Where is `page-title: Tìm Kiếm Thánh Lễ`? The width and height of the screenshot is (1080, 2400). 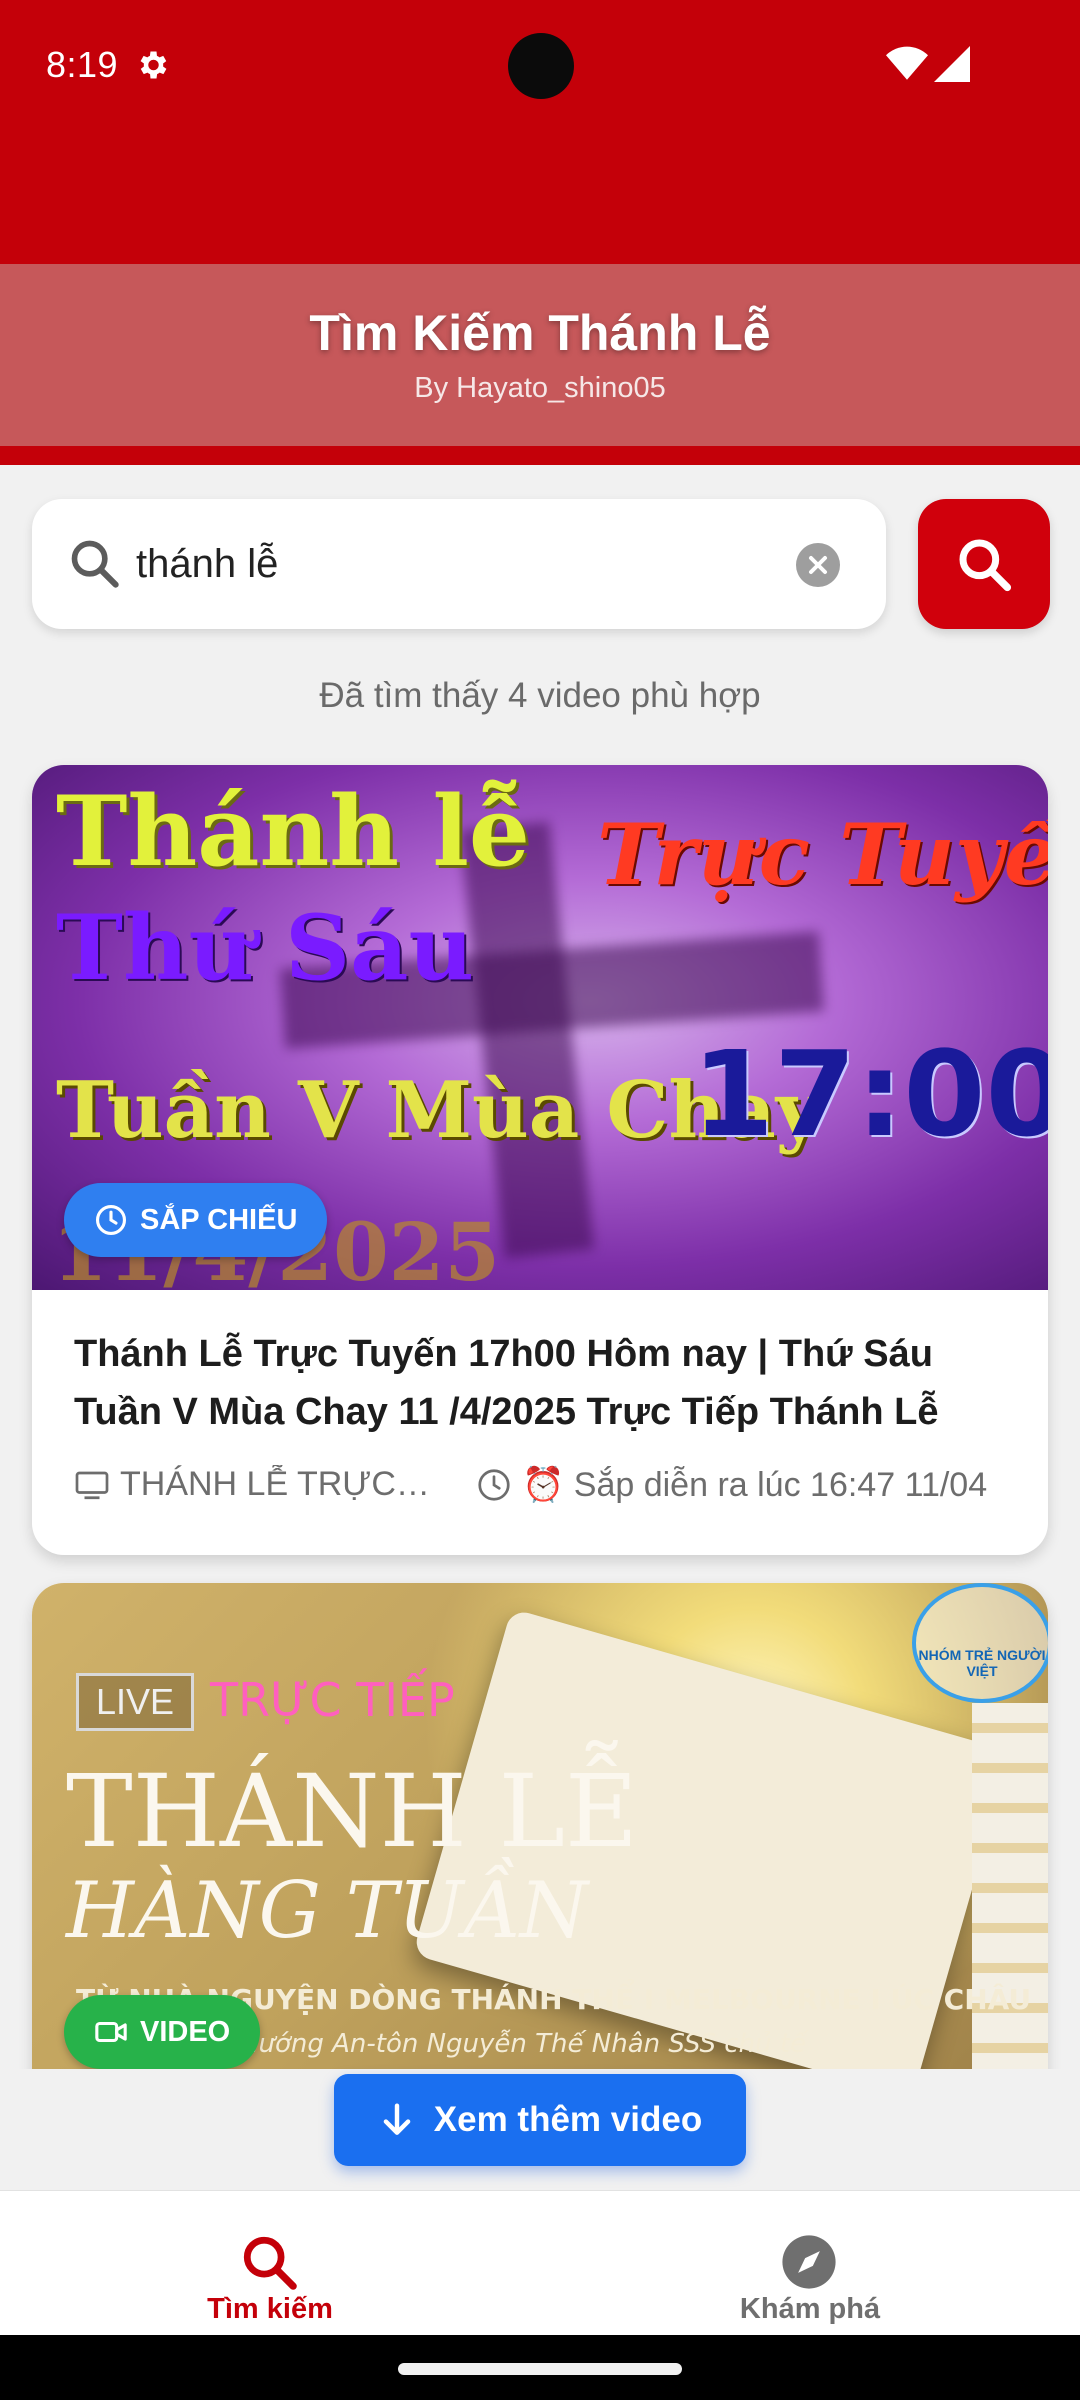
page-title: Tìm Kiếm Thánh Lễ is located at coordinates (540, 333).